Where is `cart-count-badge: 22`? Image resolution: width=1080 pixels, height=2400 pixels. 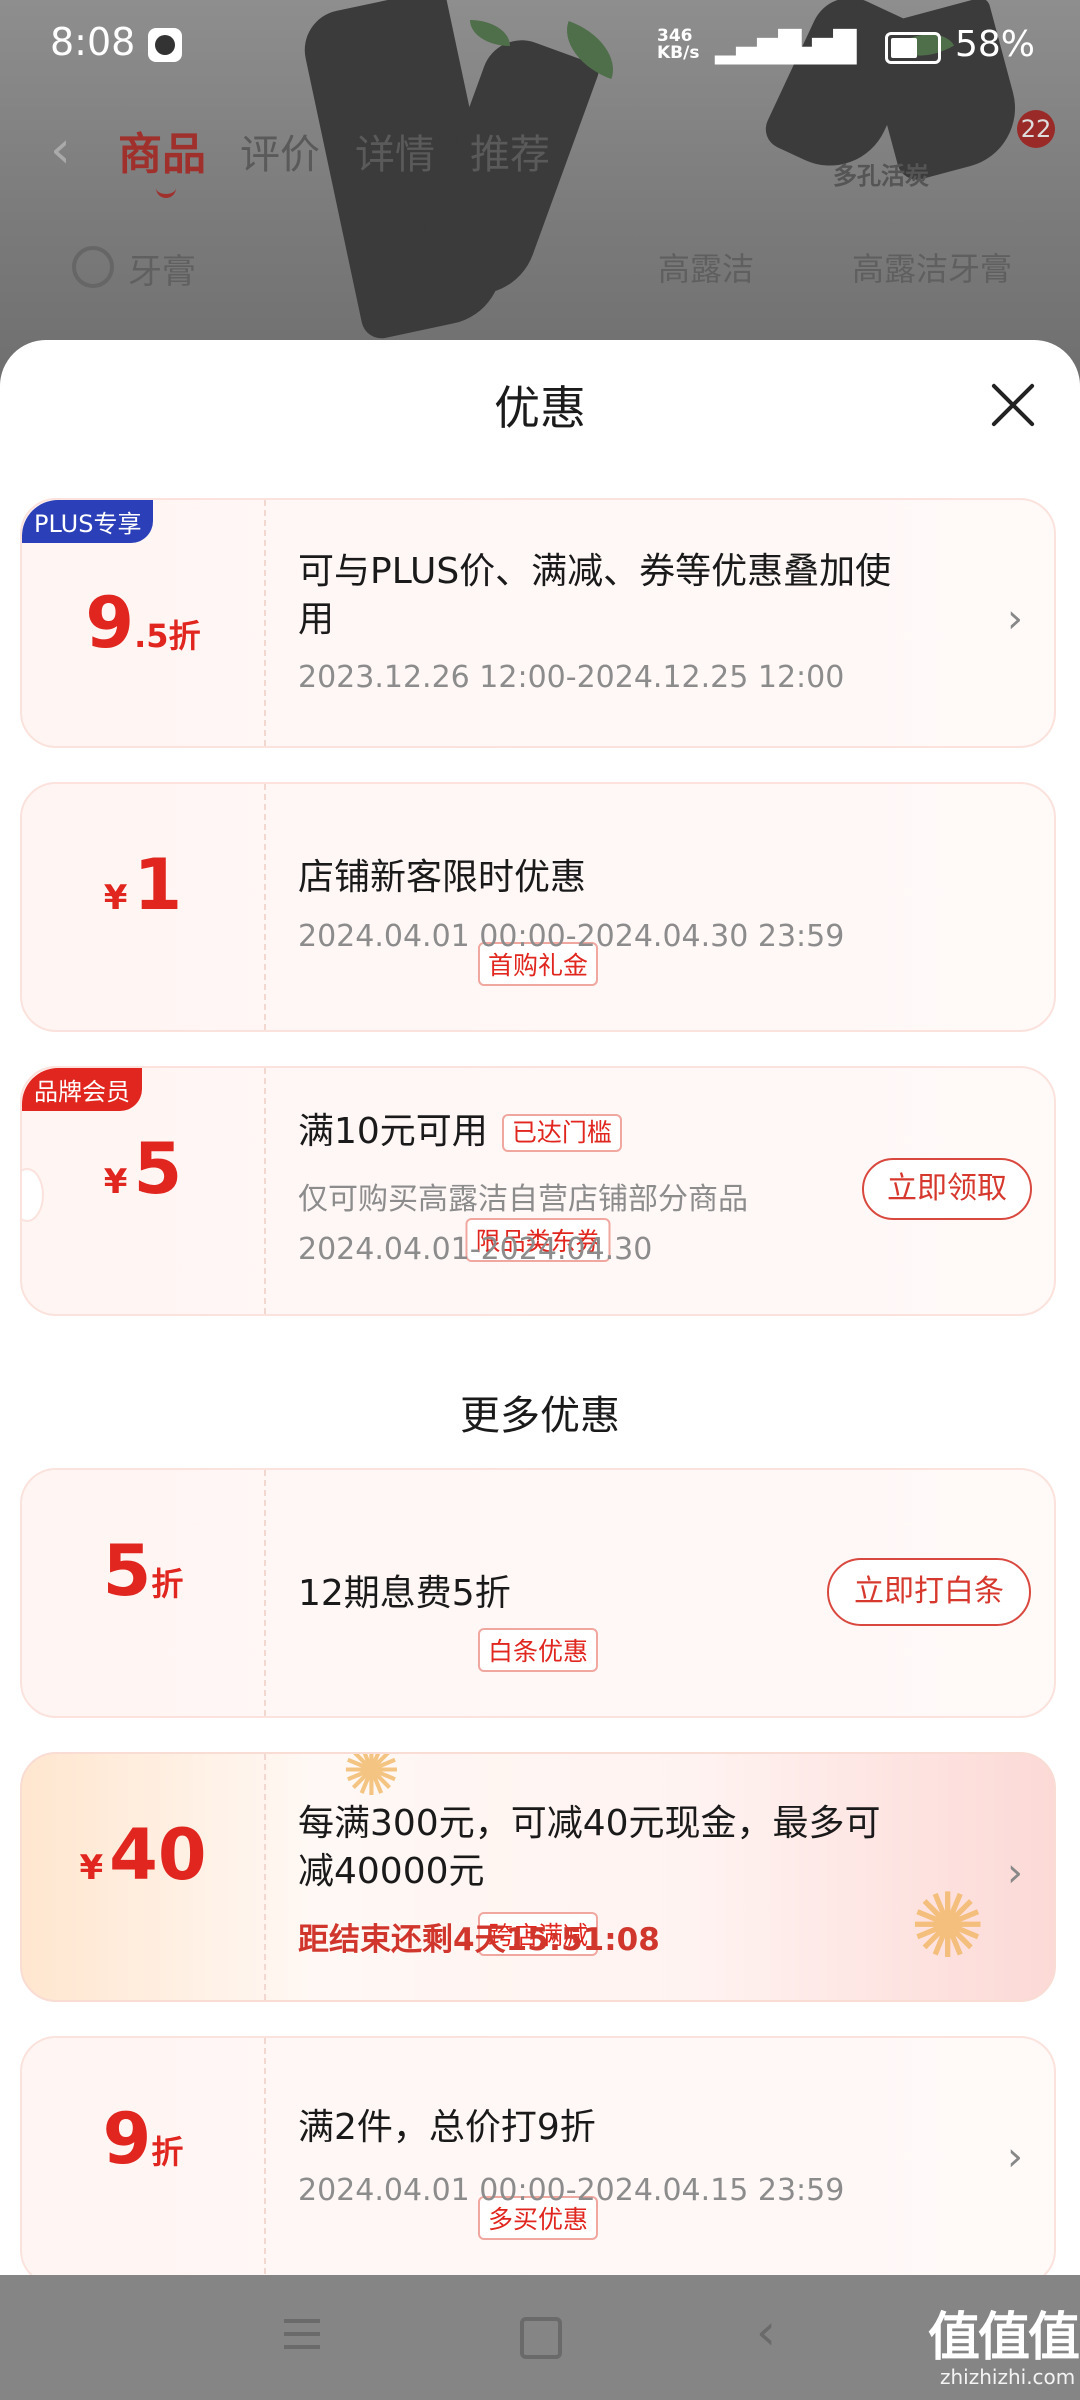 cart-count-badge: 22 is located at coordinates (1036, 129).